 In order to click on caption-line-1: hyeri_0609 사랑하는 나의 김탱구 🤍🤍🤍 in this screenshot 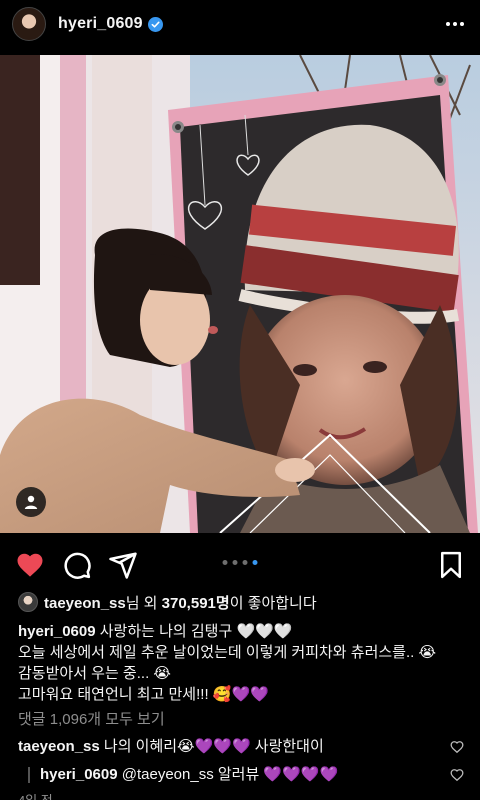, I will do `click(155, 632)`.